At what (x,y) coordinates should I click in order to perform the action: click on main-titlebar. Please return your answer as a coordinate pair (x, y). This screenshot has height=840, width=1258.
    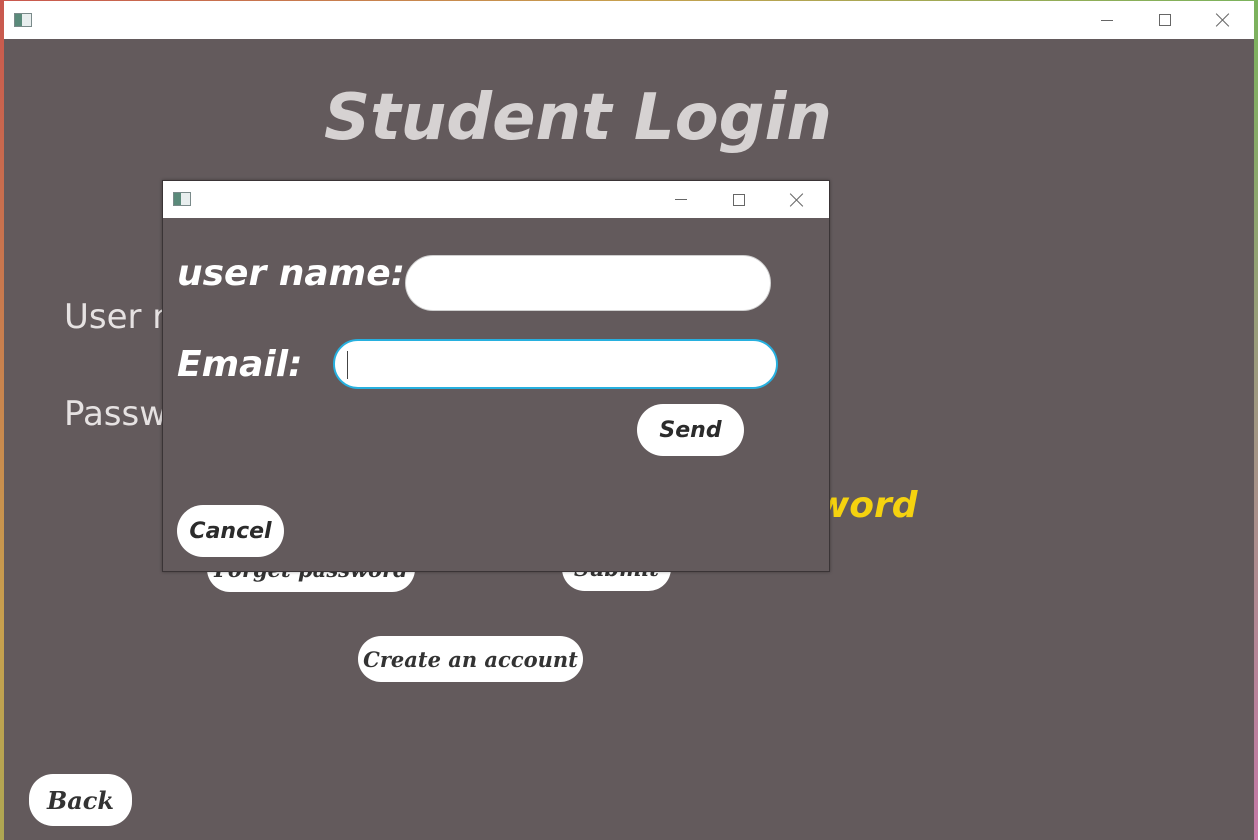
    Looking at the image, I should click on (629, 20).